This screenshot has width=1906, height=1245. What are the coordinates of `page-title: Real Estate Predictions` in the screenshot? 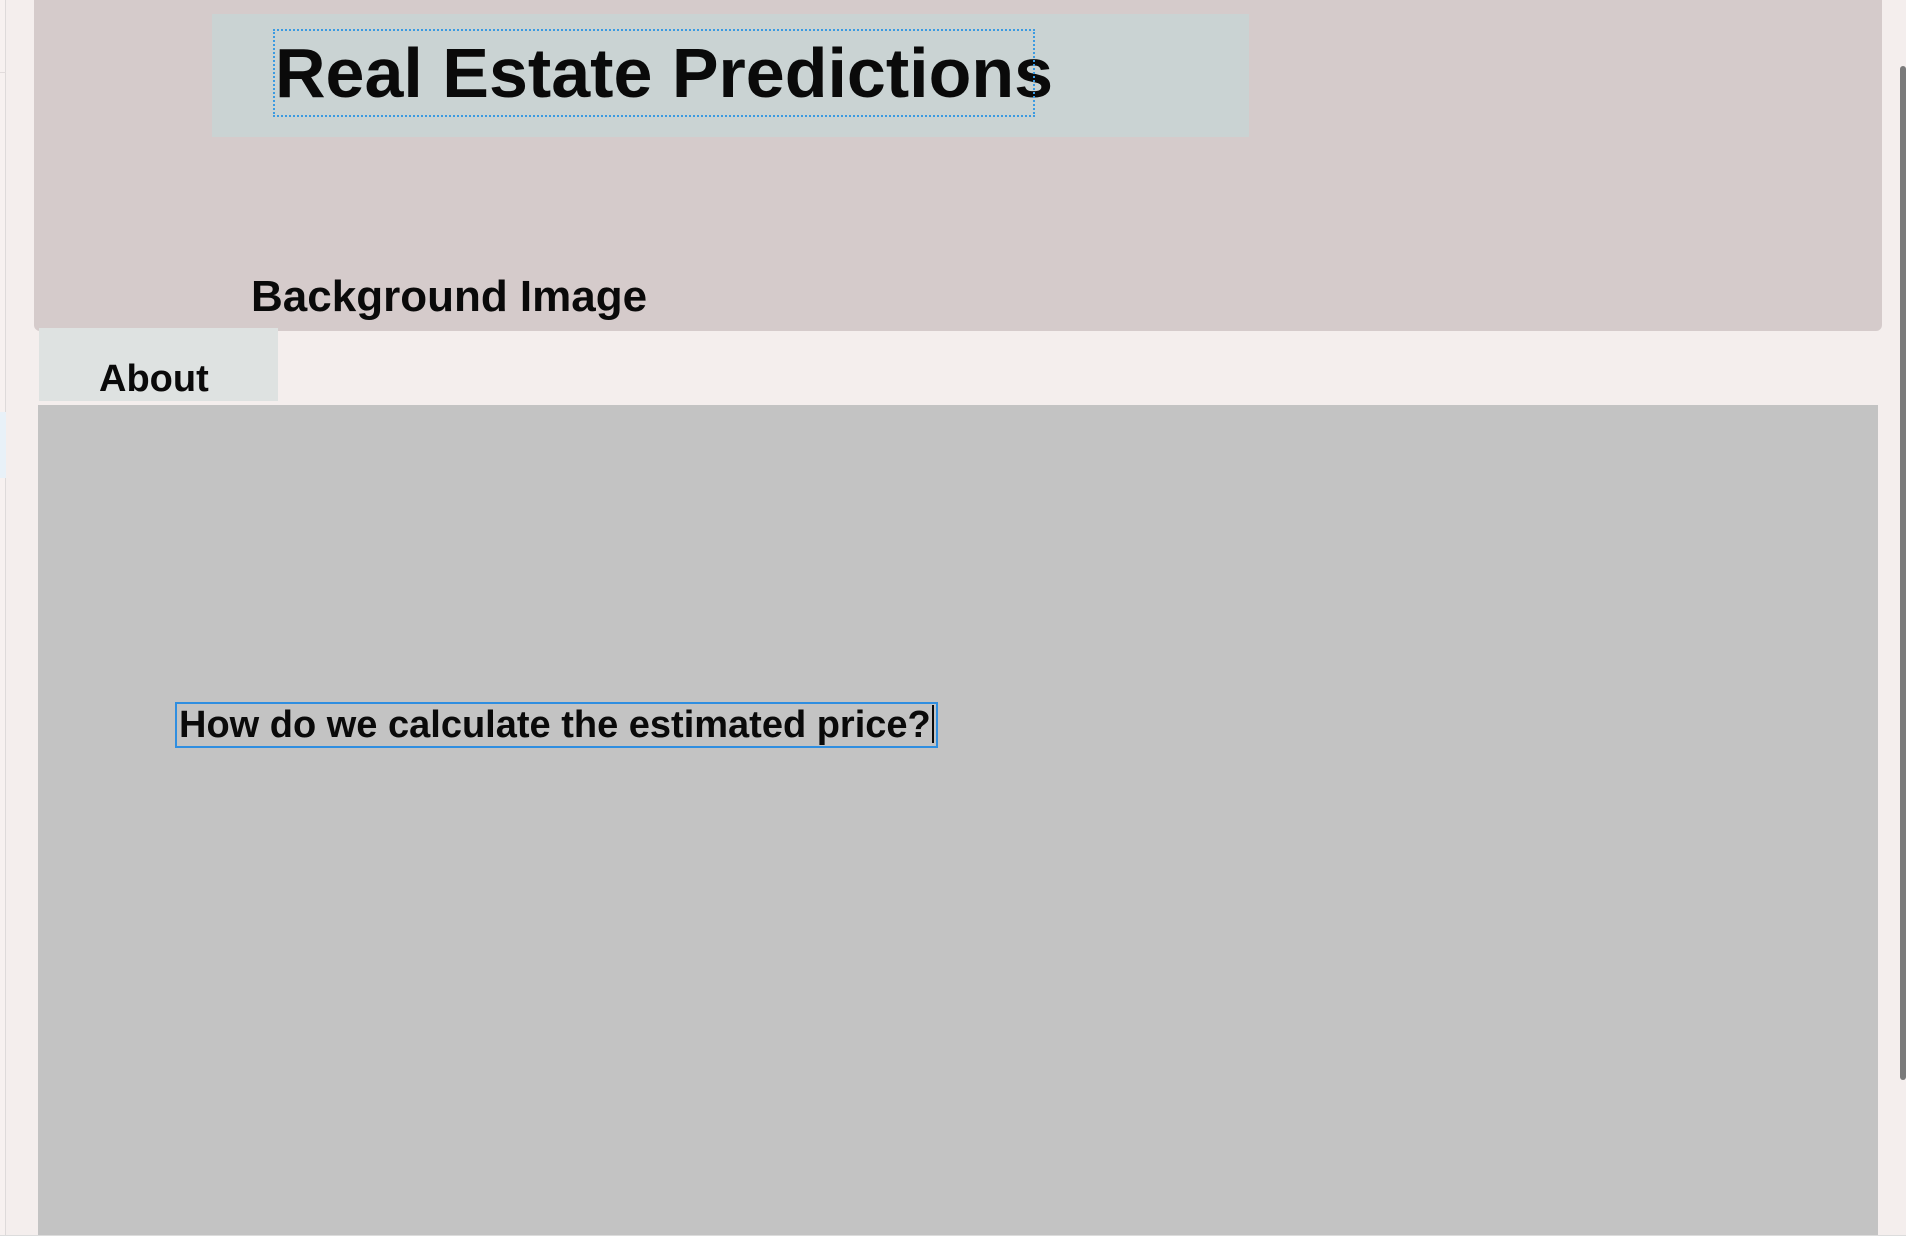 It's located at (663, 73).